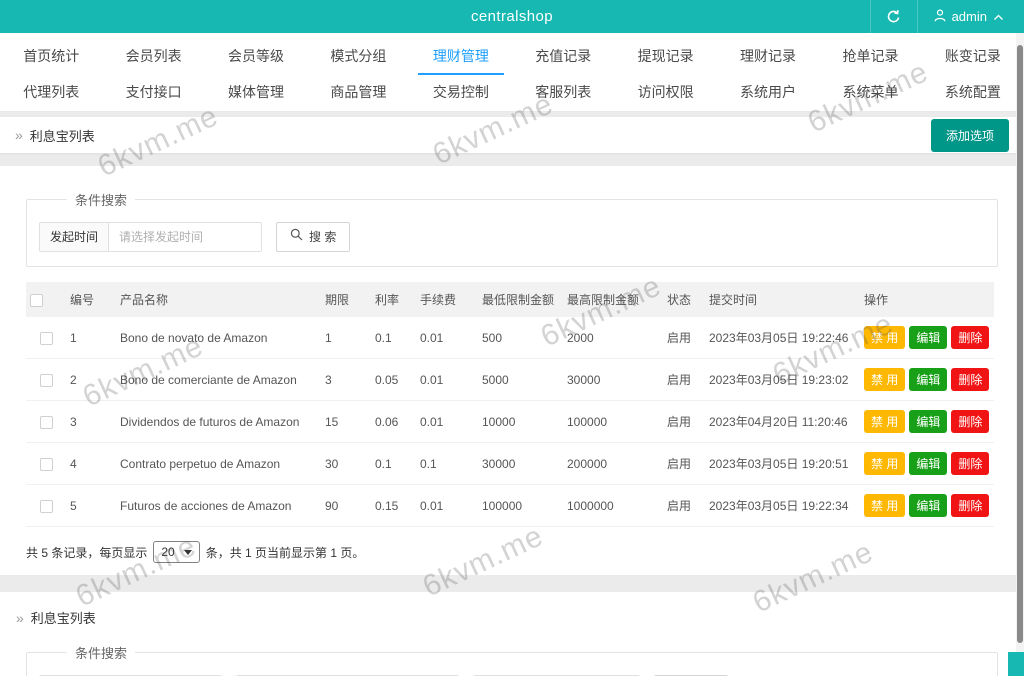 Image resolution: width=1024 pixels, height=676 pixels. I want to click on select-all-checkbox, so click(36, 300).